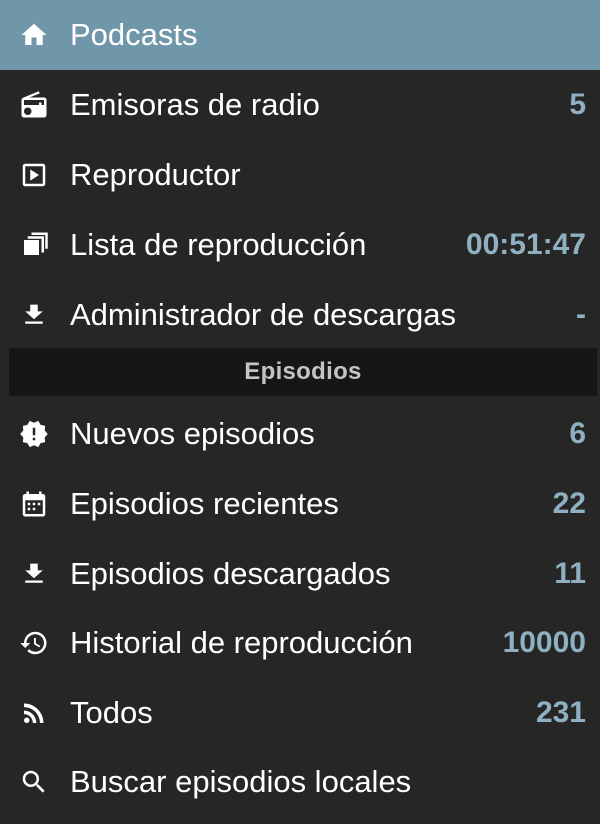 This screenshot has width=600, height=824. Describe the element at coordinates (241, 642) in the screenshot. I see `nav-item-label: Historial de reproducción` at that location.